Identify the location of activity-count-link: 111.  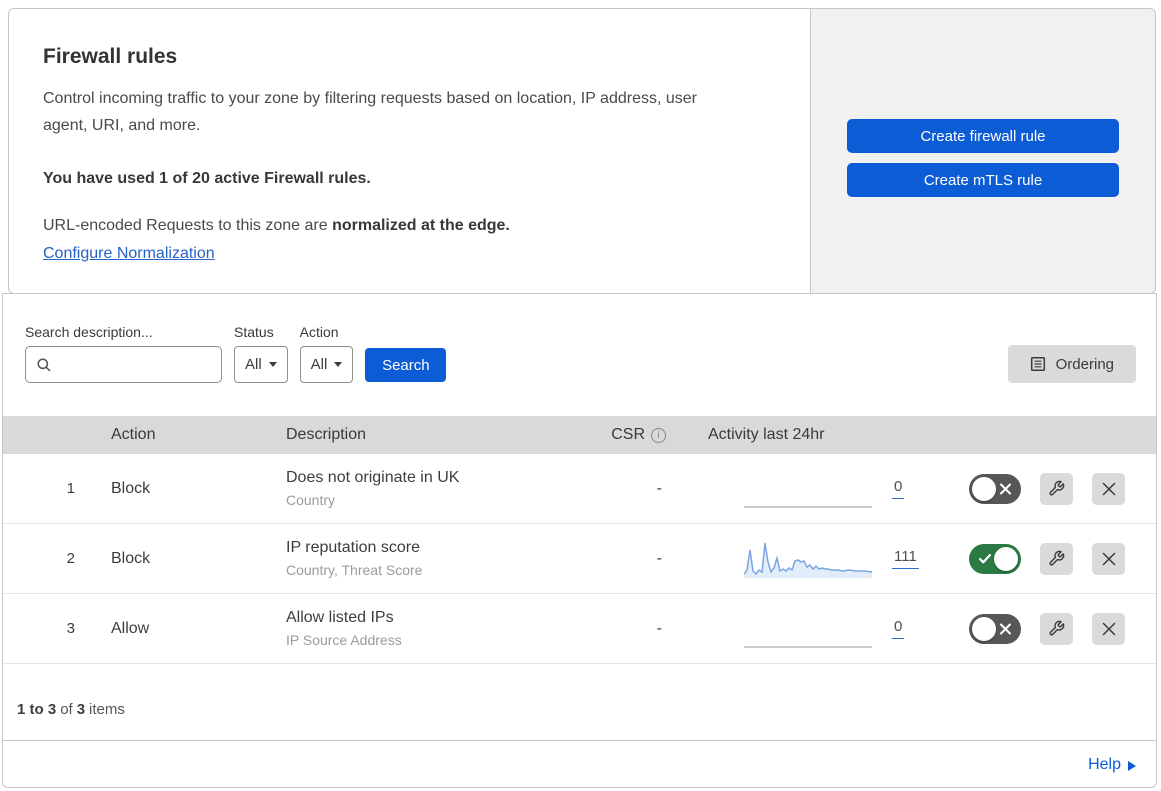
(905, 558).